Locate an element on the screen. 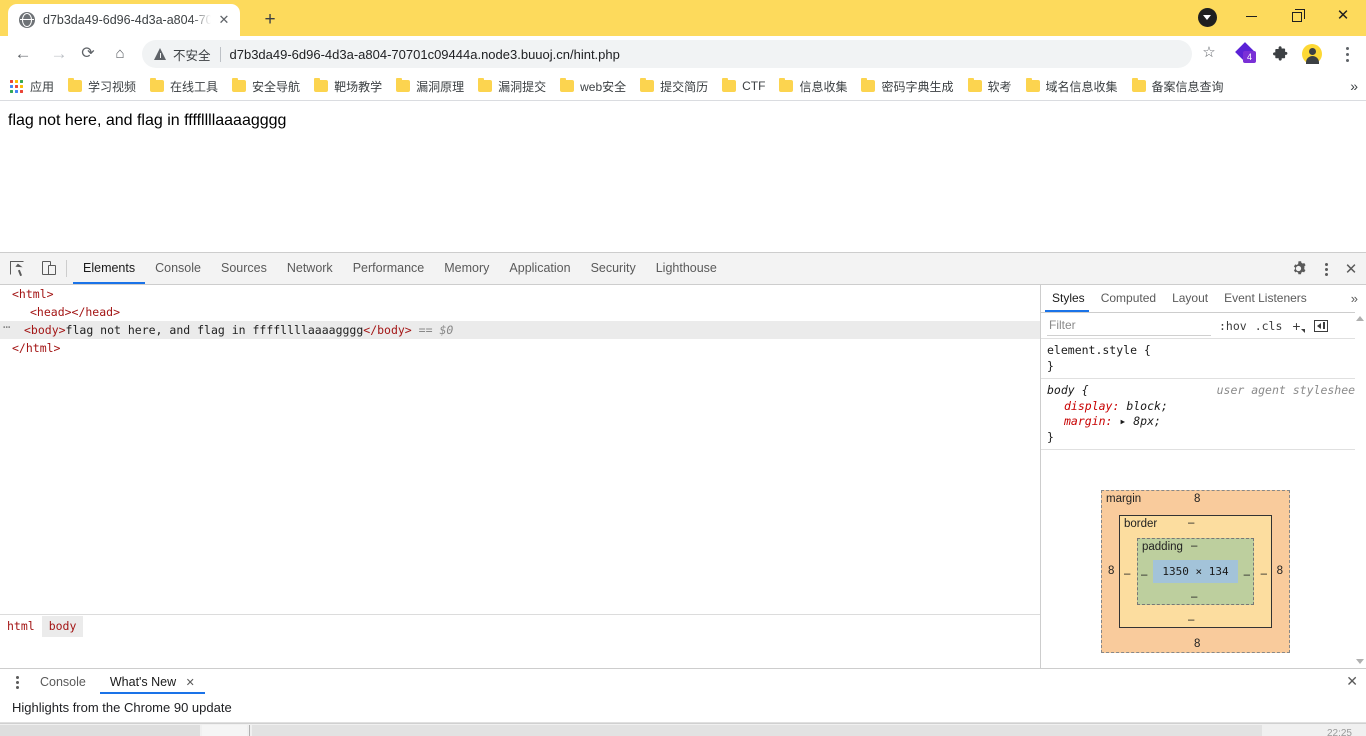  scroll-up-icon is located at coordinates (1360, 319).